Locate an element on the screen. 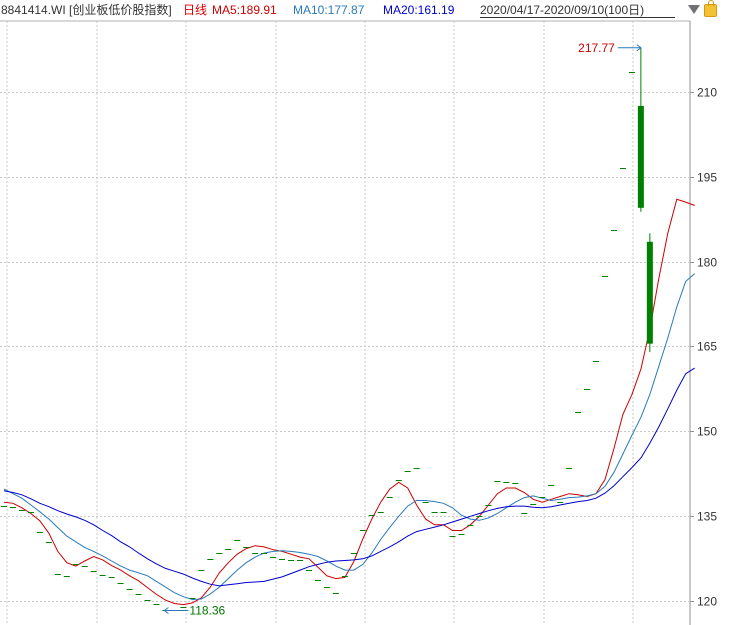 This screenshot has height=625, width=748. y-axis: 120 135 150 165 180 195 210 is located at coordinates (703, 347).